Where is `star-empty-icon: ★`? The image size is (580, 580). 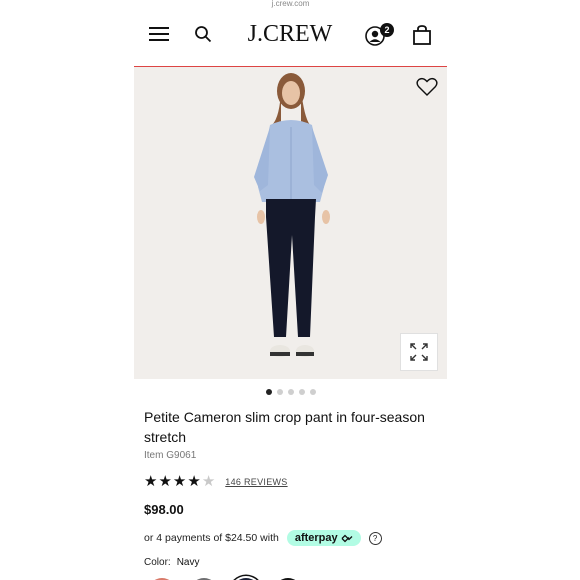
star-empty-icon: ★ is located at coordinates (208, 481).